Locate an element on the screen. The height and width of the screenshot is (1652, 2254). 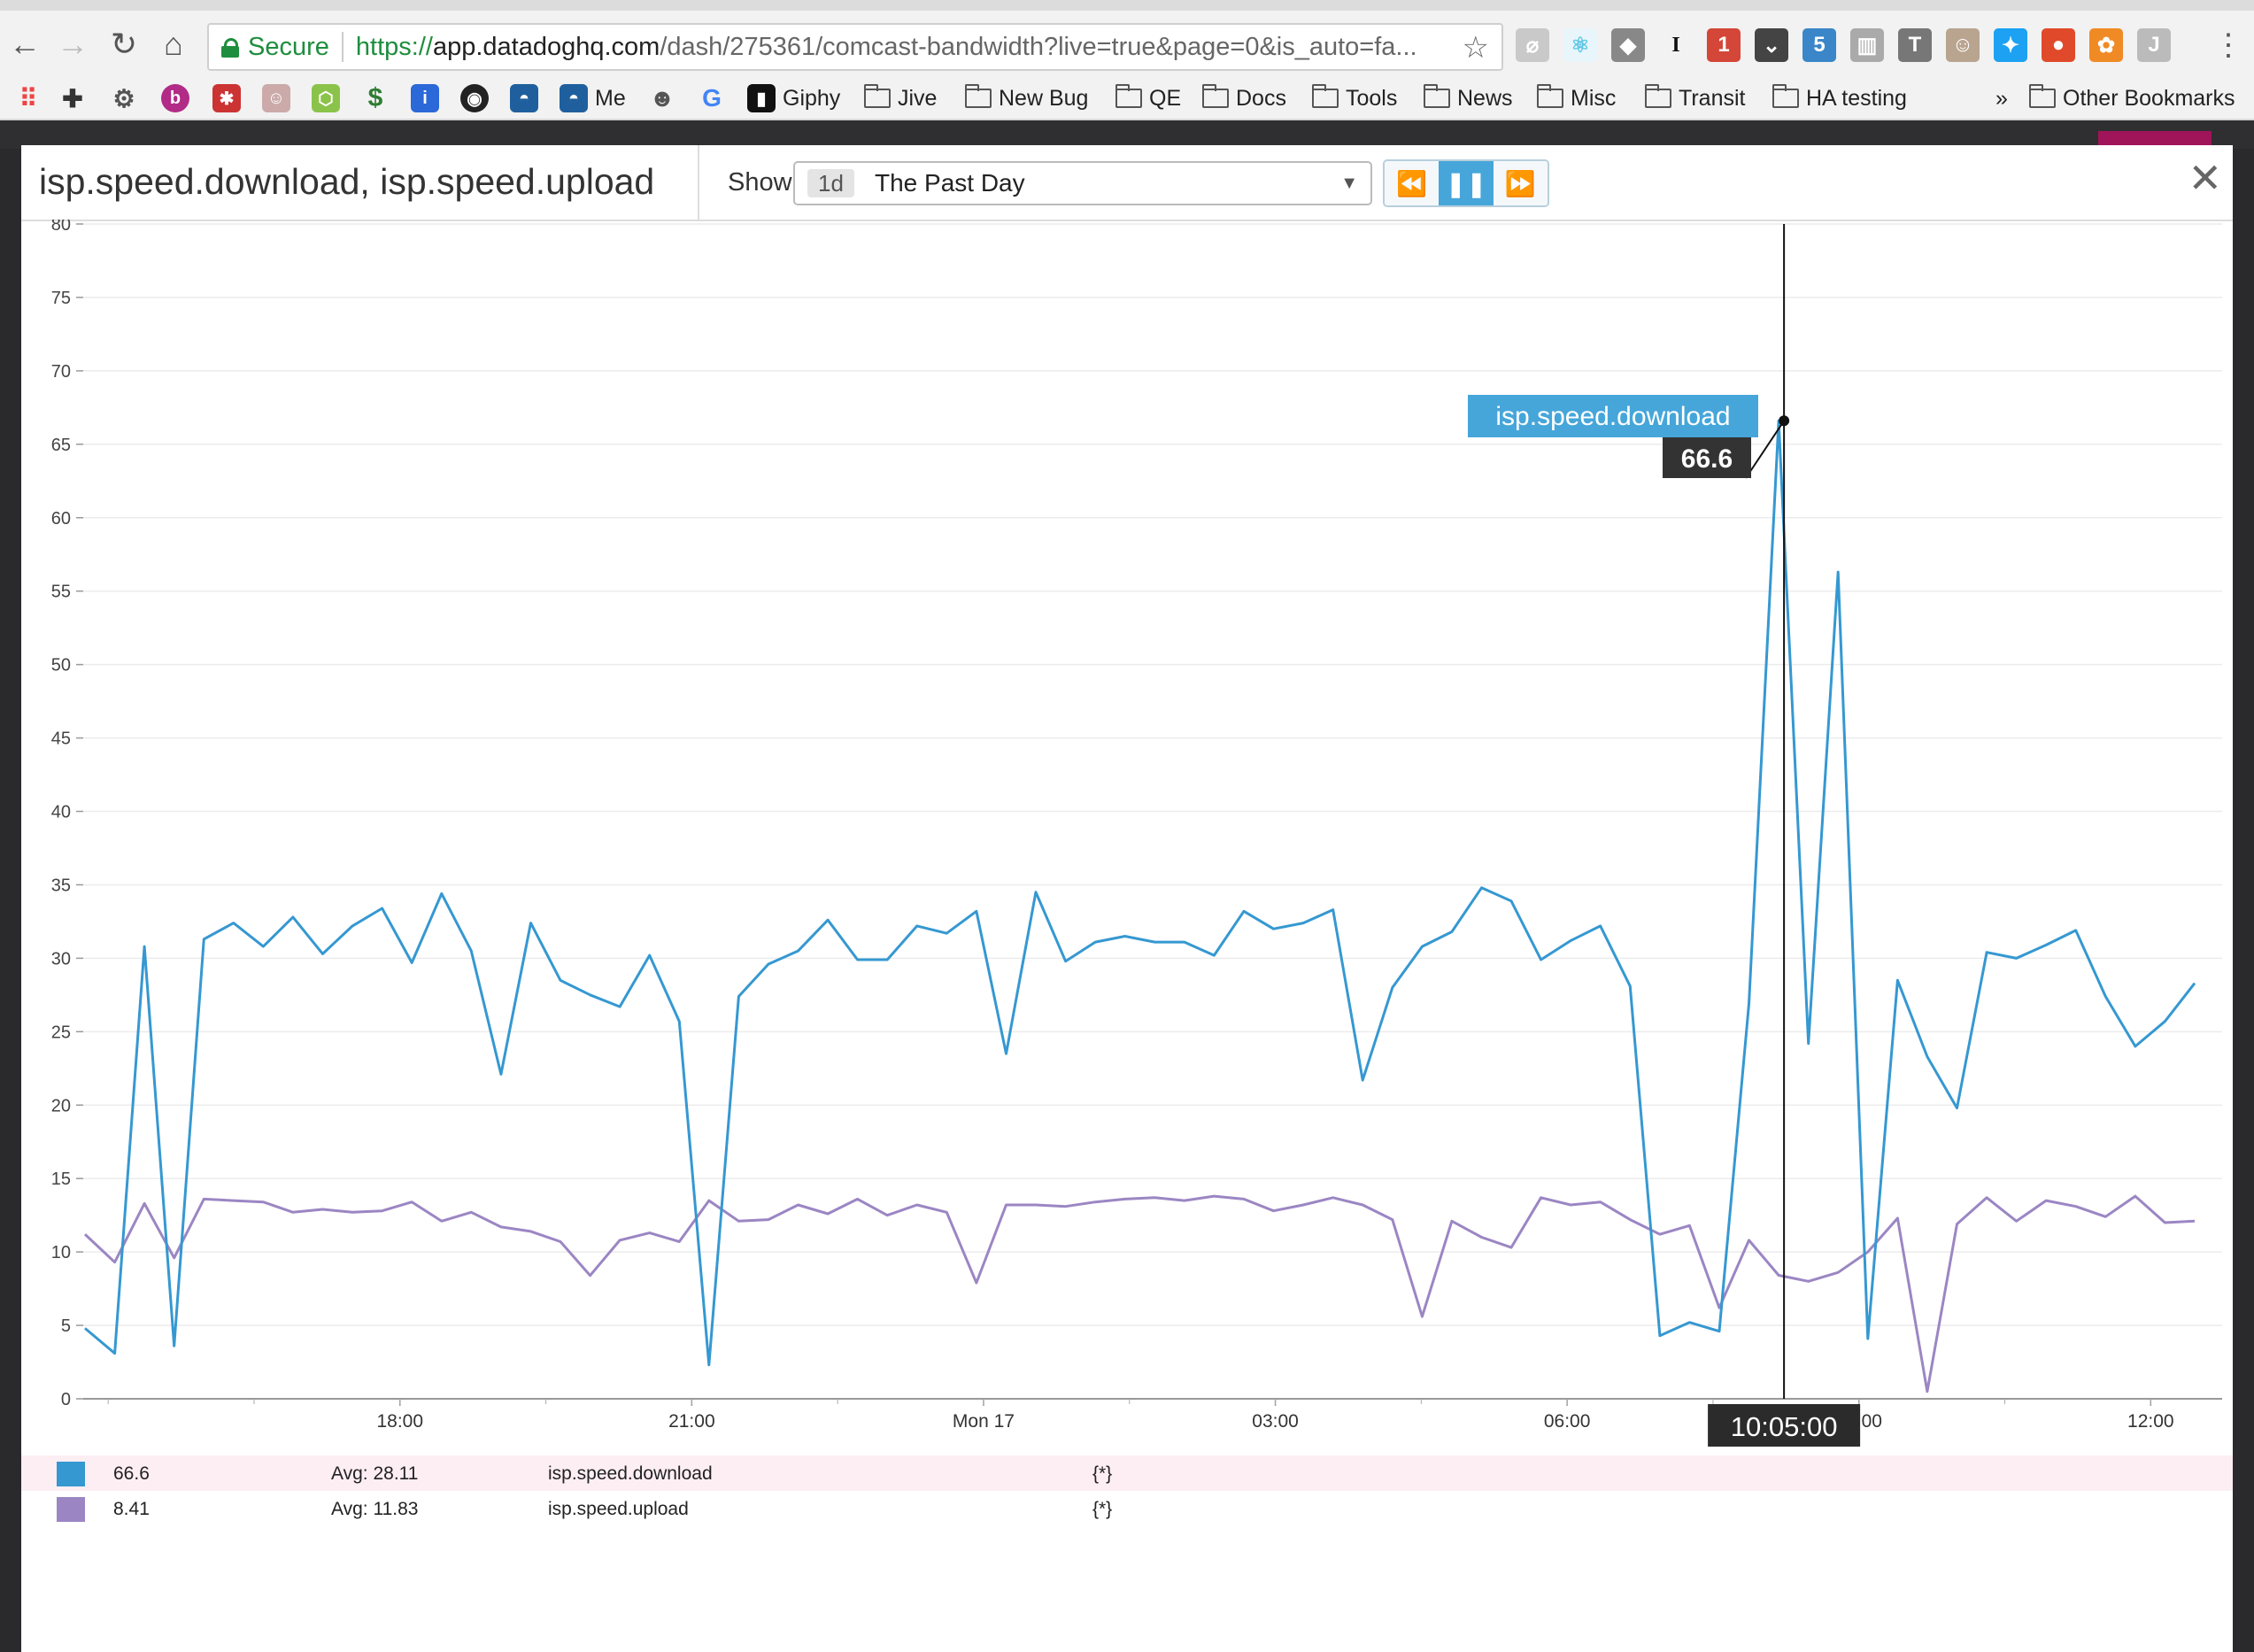
github-icon: ◉ is located at coordinates (478, 98).